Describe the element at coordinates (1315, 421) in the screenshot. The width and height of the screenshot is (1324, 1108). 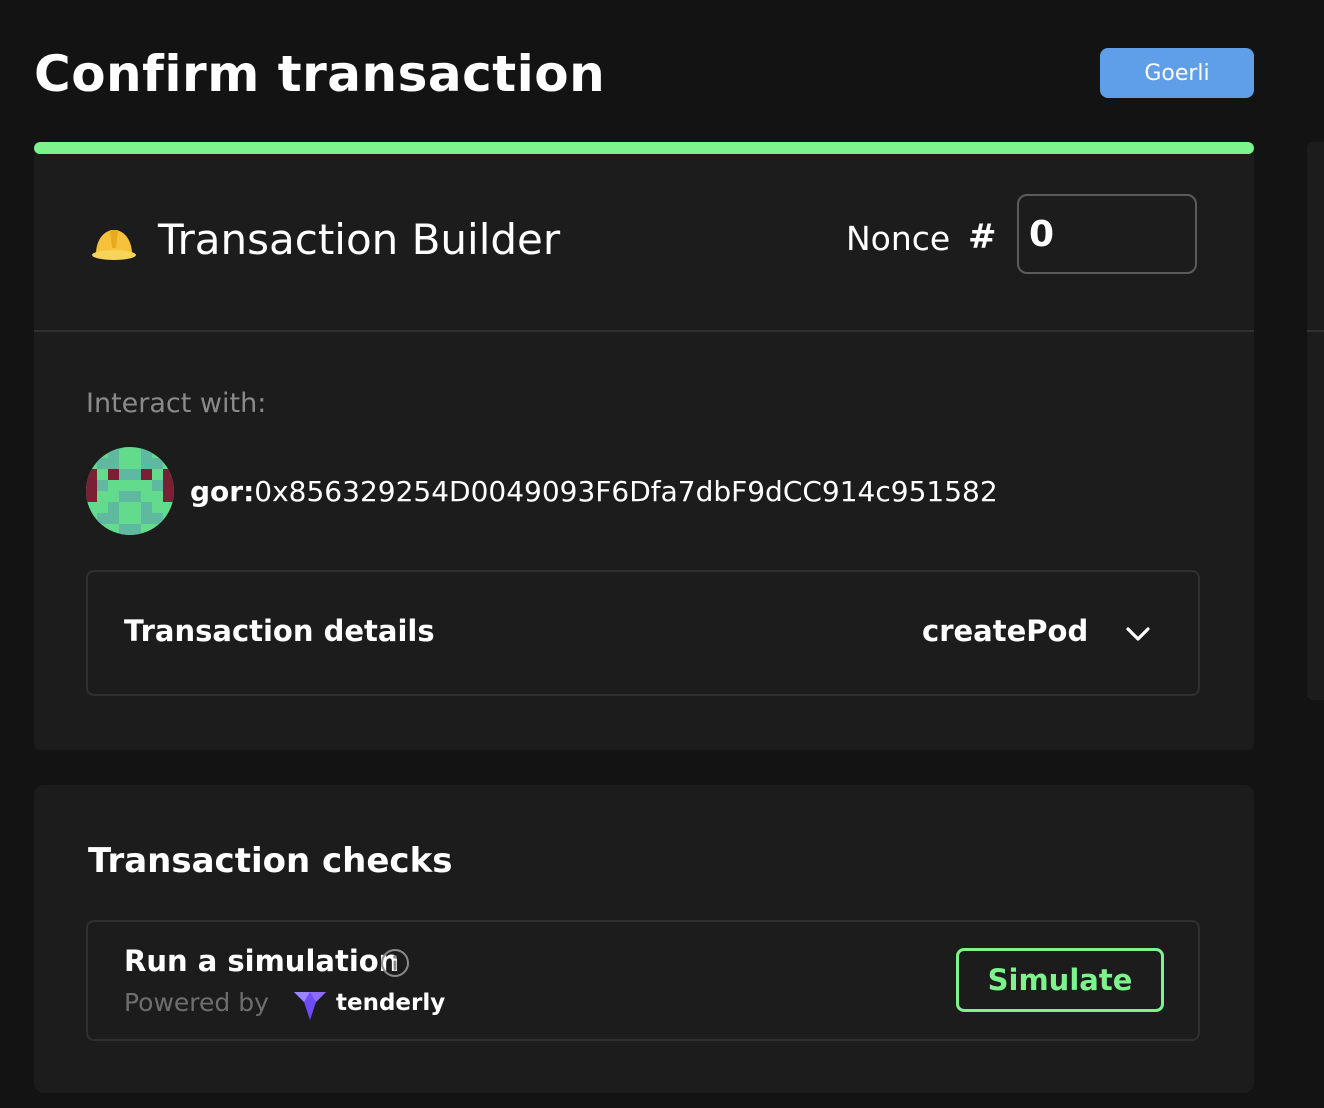
I see `side-panel` at that location.